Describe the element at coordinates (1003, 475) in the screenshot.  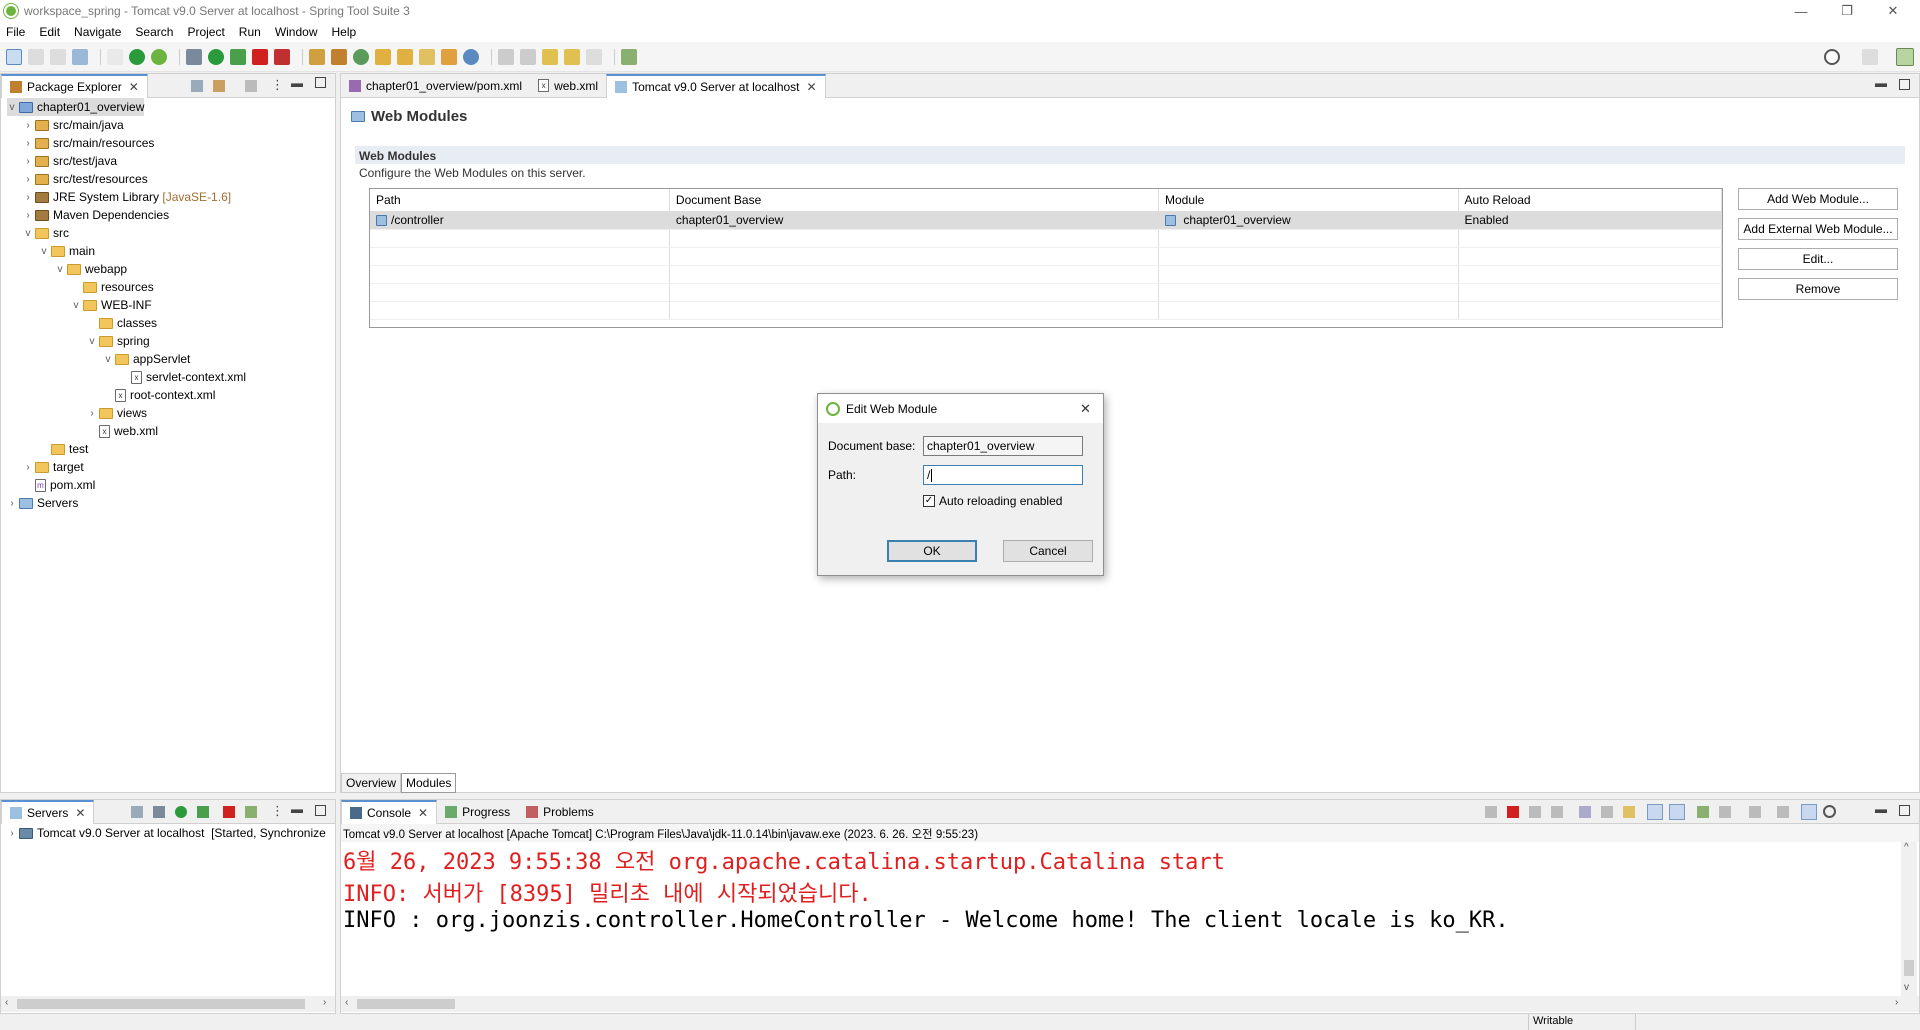
I see `path-field: /` at that location.